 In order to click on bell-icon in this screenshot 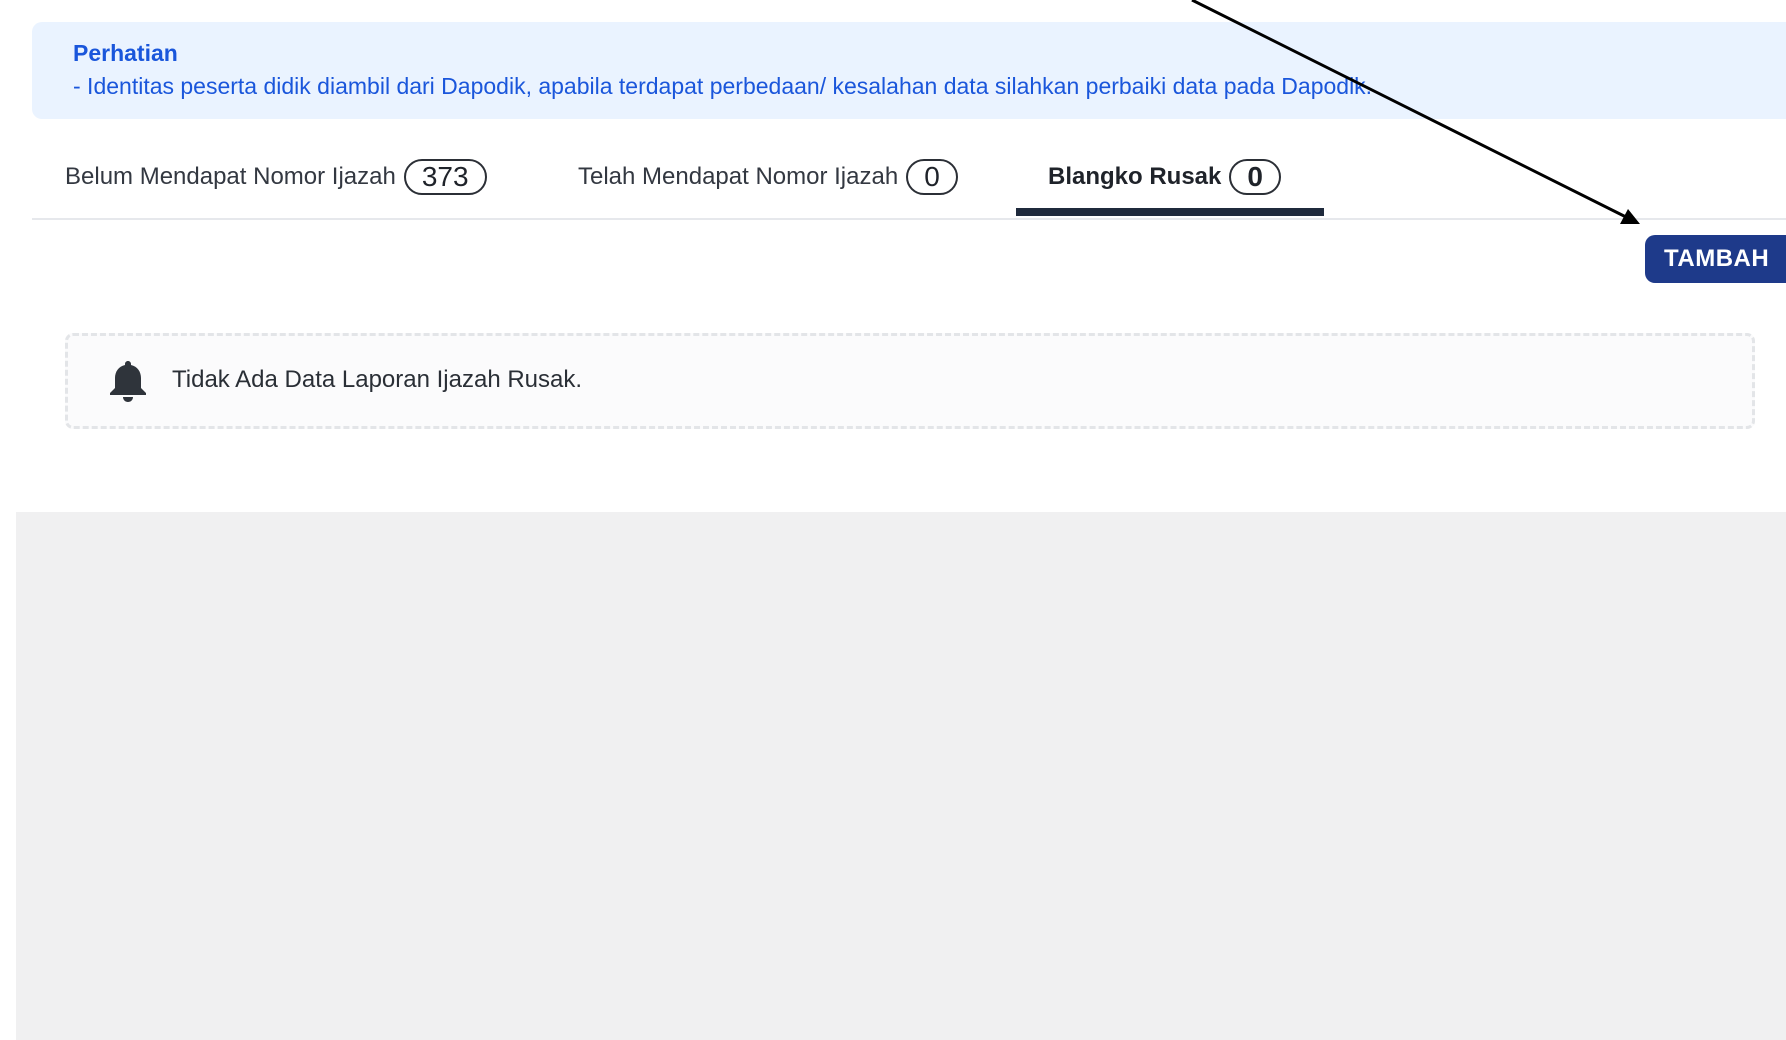, I will do `click(128, 381)`.